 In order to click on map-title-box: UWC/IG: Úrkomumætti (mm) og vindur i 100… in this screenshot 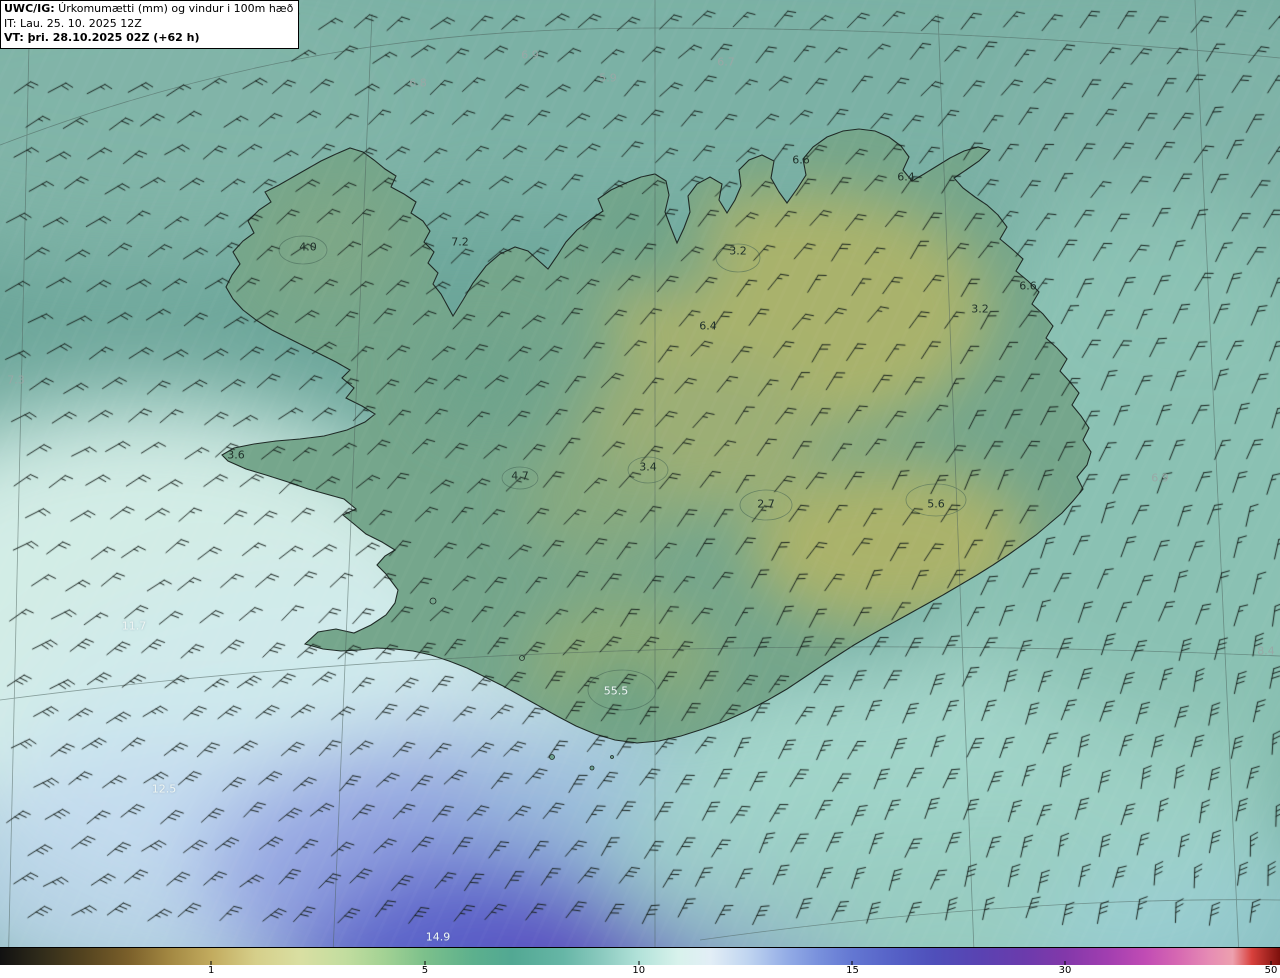, I will do `click(150, 24)`.